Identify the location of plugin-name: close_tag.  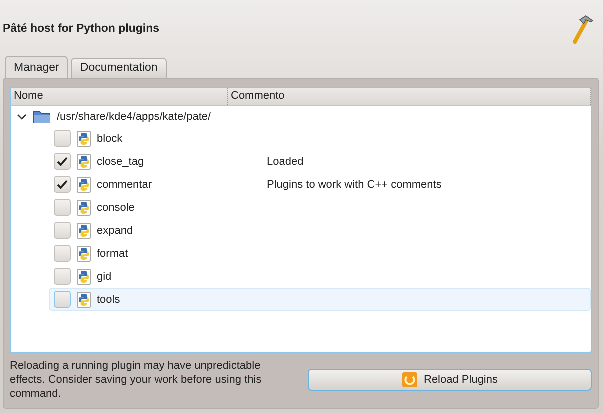
(120, 162).